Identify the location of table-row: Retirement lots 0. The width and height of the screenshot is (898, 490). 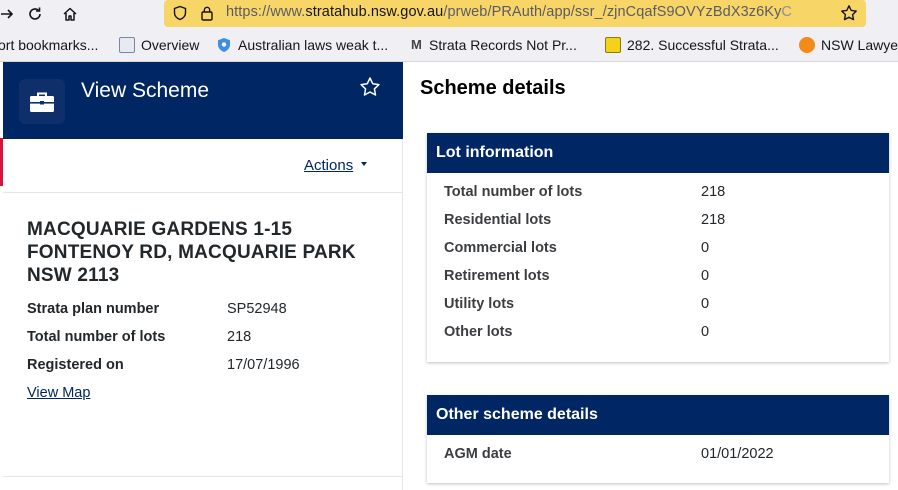
(658, 276).